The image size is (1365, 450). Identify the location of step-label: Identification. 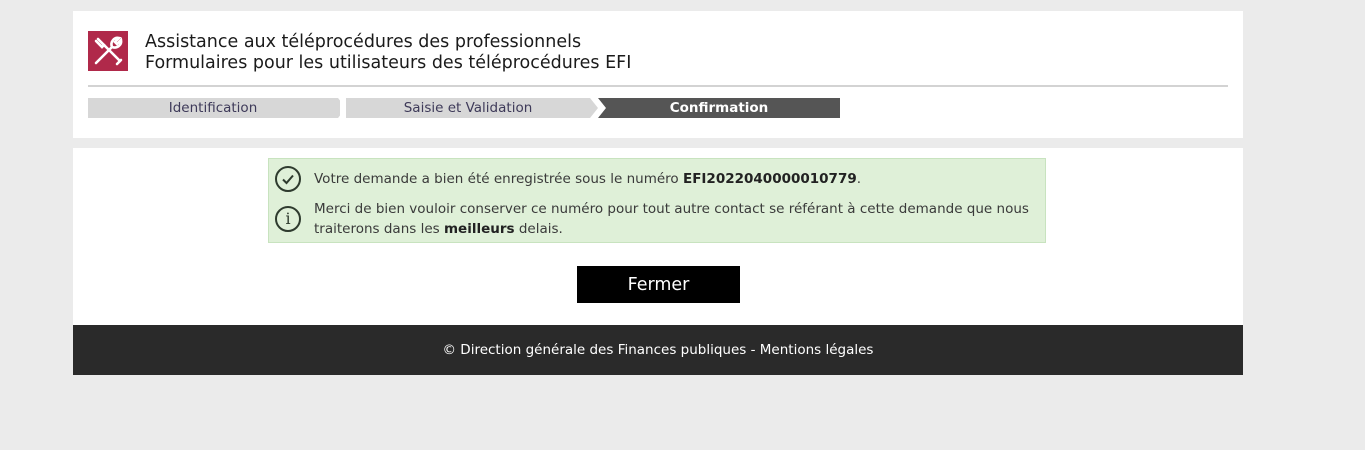
(213, 108).